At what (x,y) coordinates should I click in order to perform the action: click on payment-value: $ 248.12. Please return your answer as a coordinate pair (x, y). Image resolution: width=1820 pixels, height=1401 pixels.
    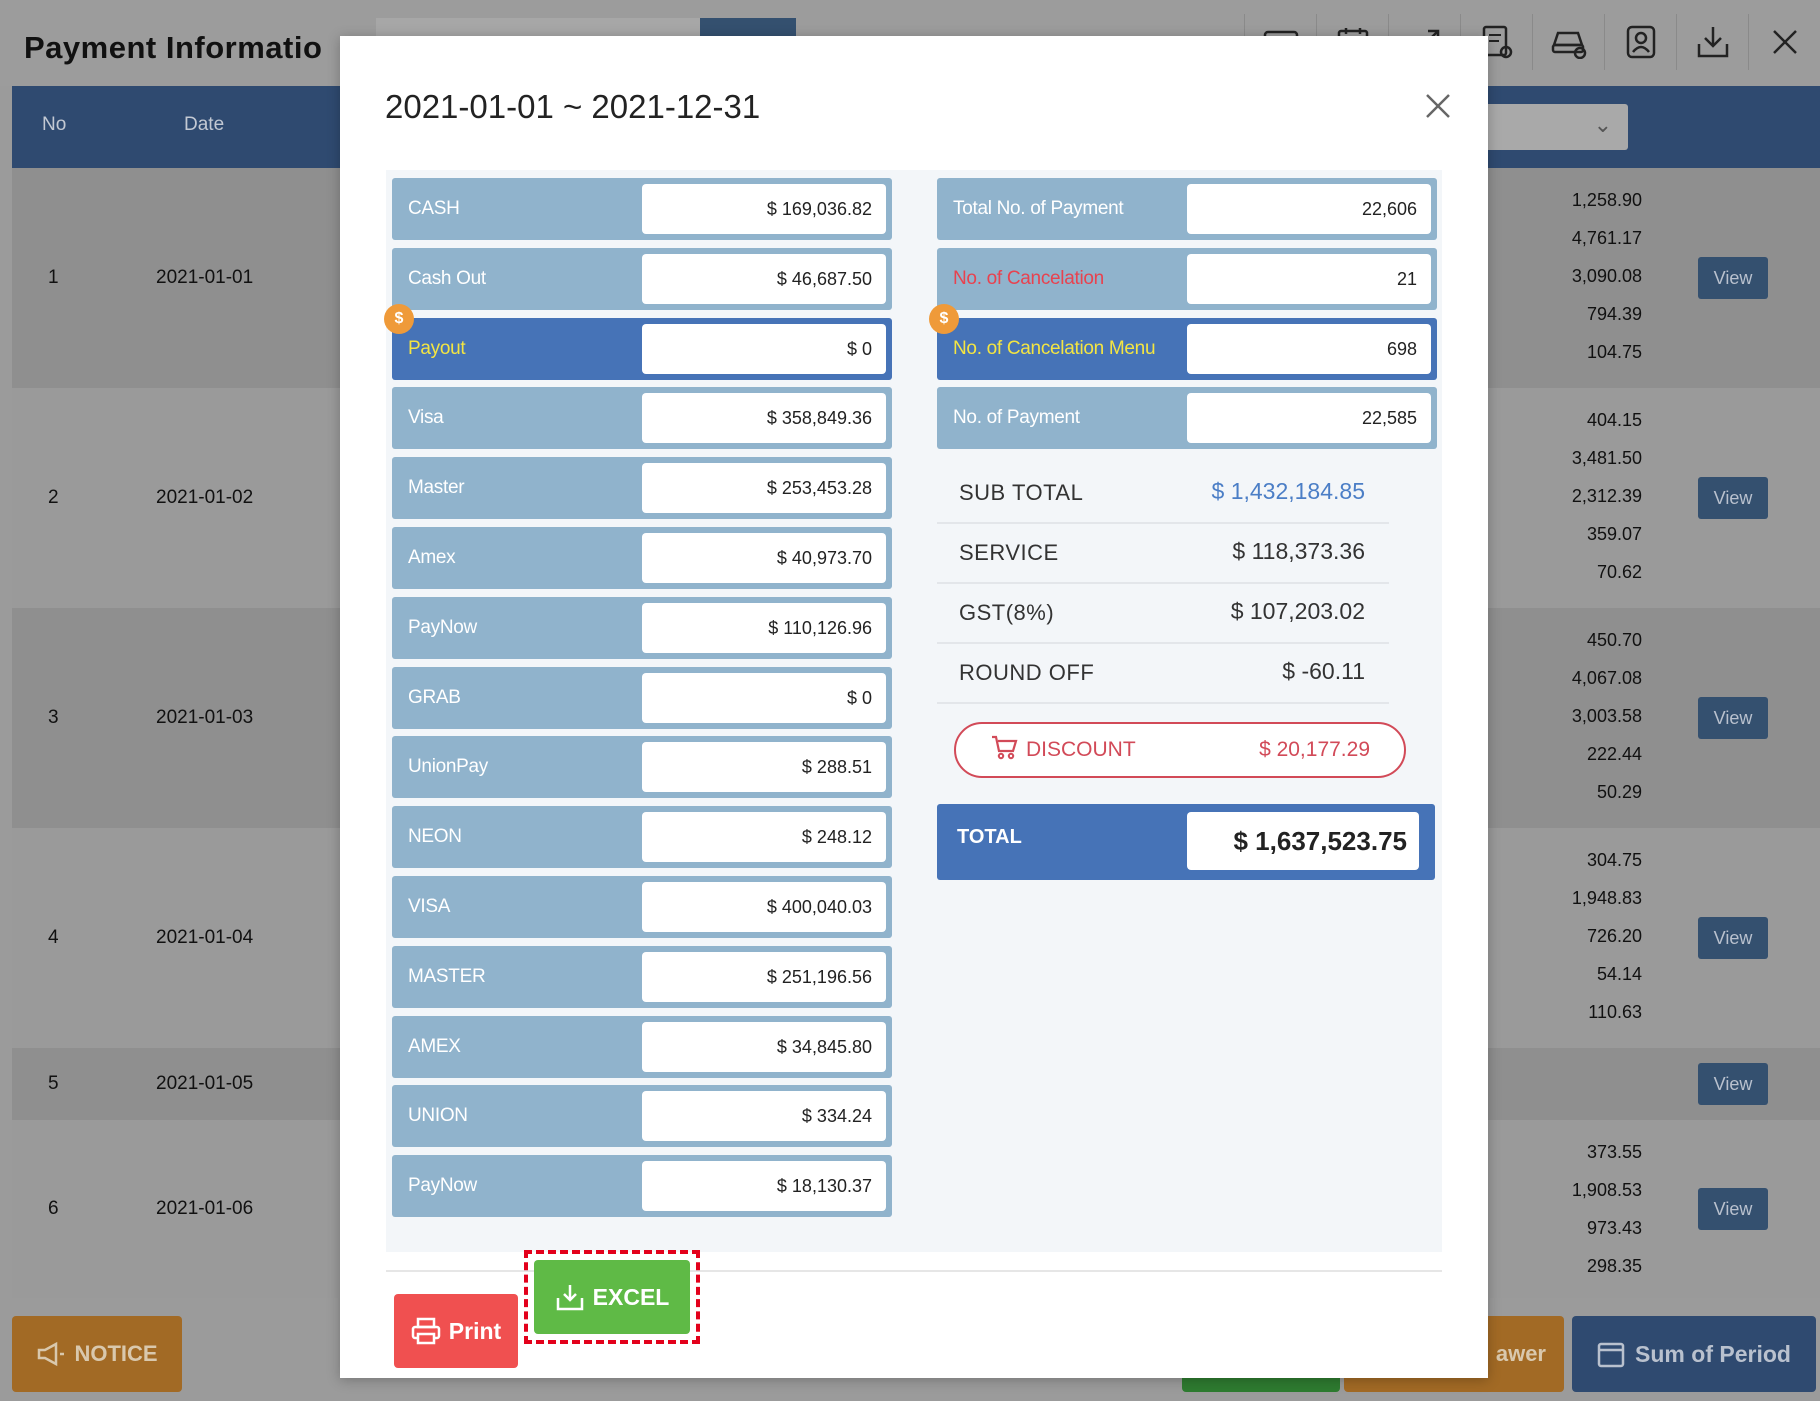
    Looking at the image, I should click on (764, 837).